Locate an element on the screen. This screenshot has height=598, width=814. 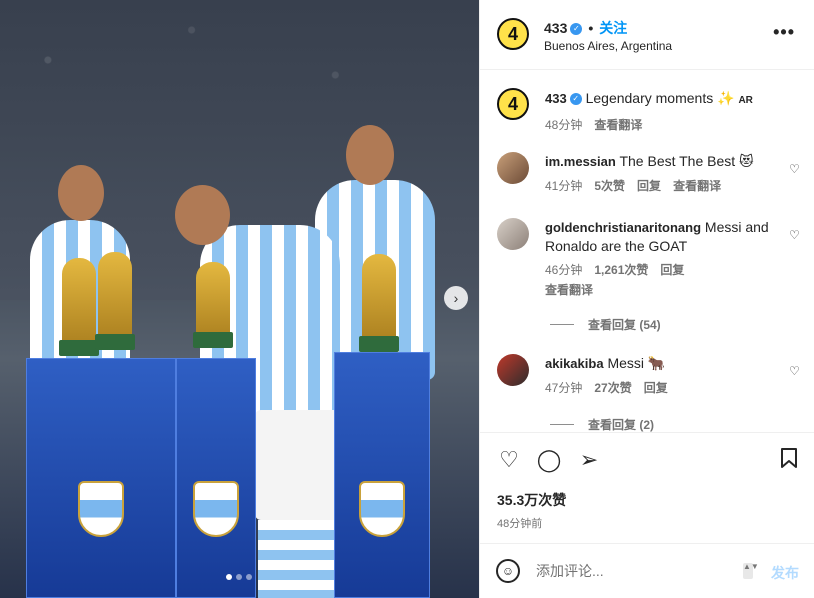
caption-text: Legendary moments ✨ is located at coordinates (660, 98).